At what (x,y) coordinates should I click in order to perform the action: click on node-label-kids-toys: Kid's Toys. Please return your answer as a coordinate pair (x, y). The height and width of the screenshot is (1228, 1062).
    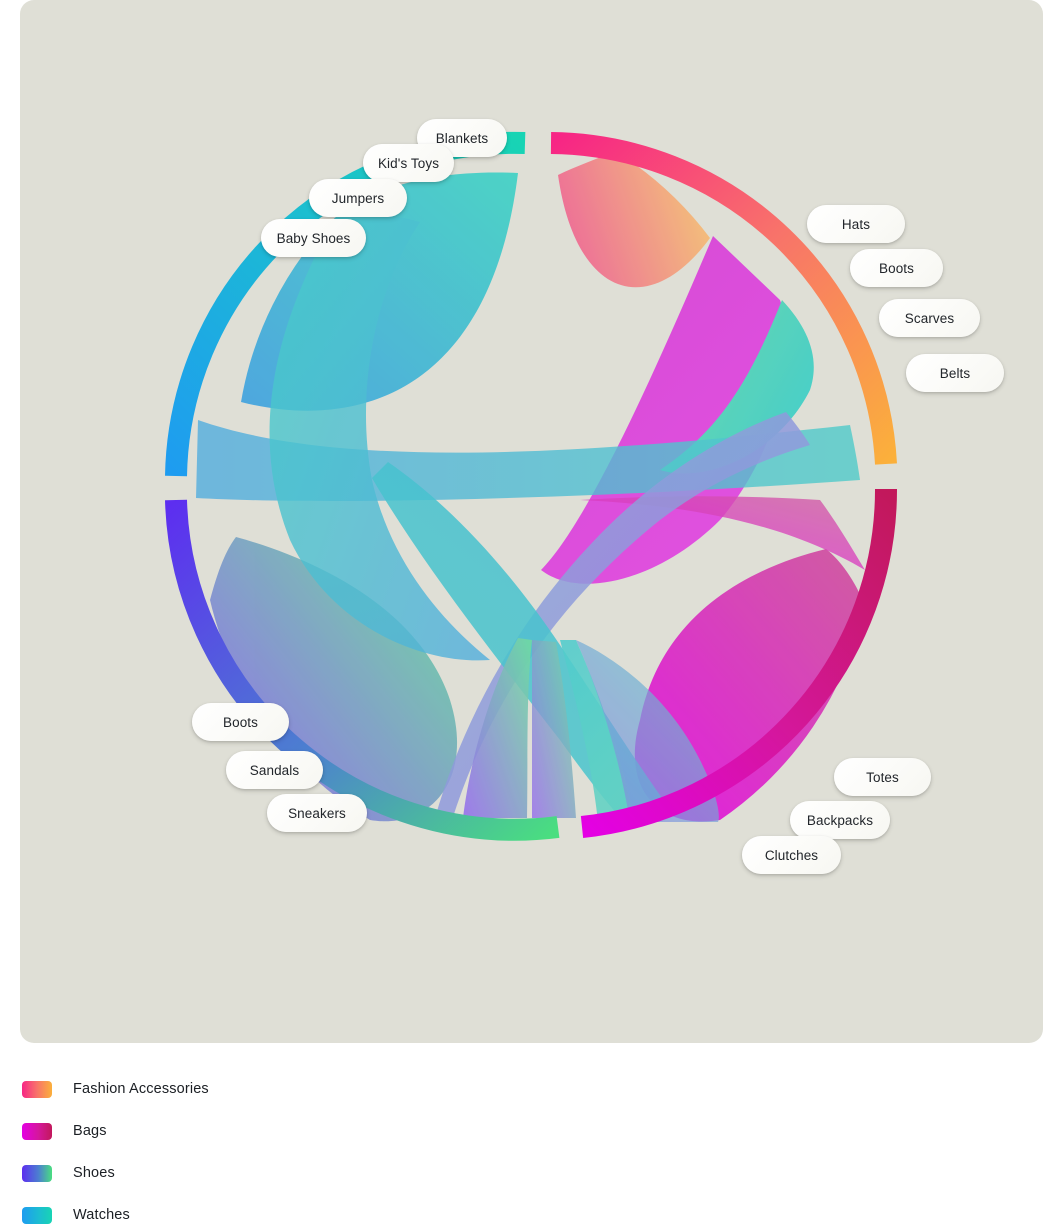
    Looking at the image, I should click on (408, 163).